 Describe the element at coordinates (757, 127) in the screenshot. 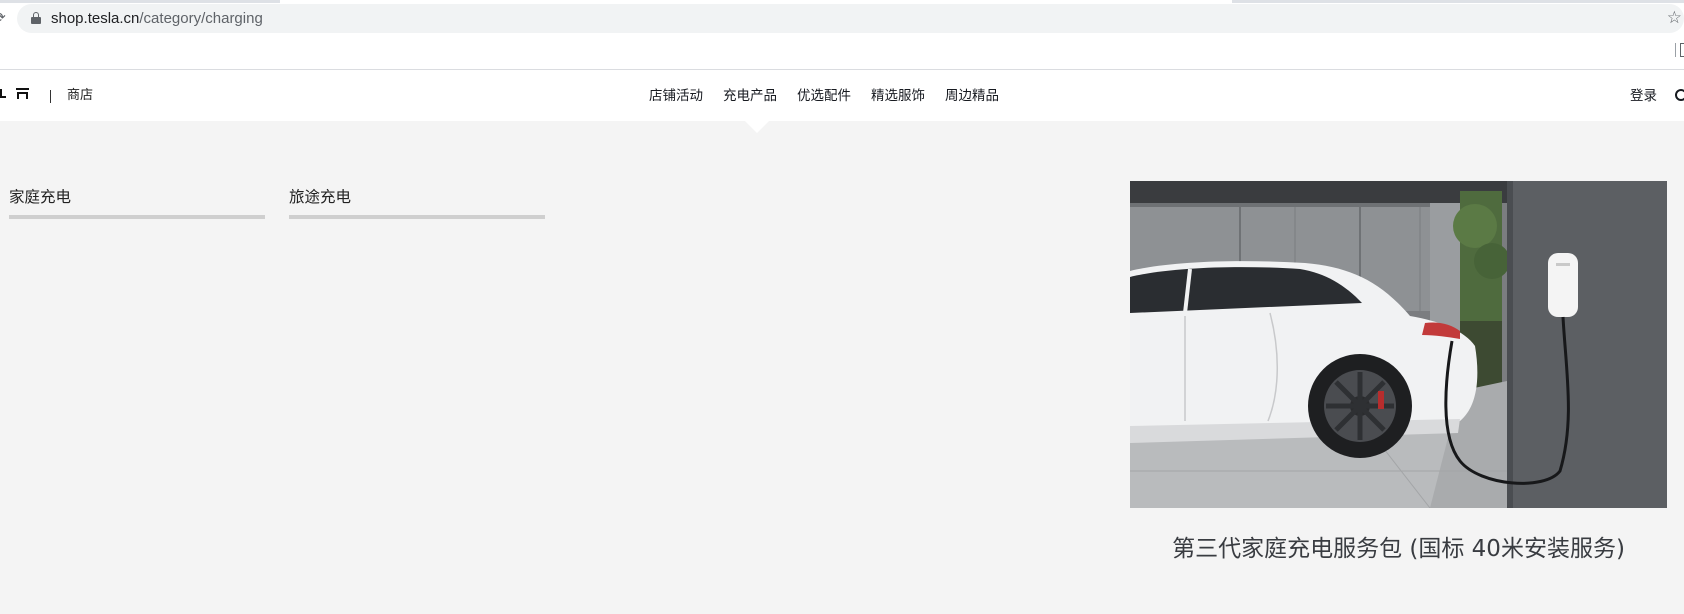

I see `nav-active-pointer` at that location.